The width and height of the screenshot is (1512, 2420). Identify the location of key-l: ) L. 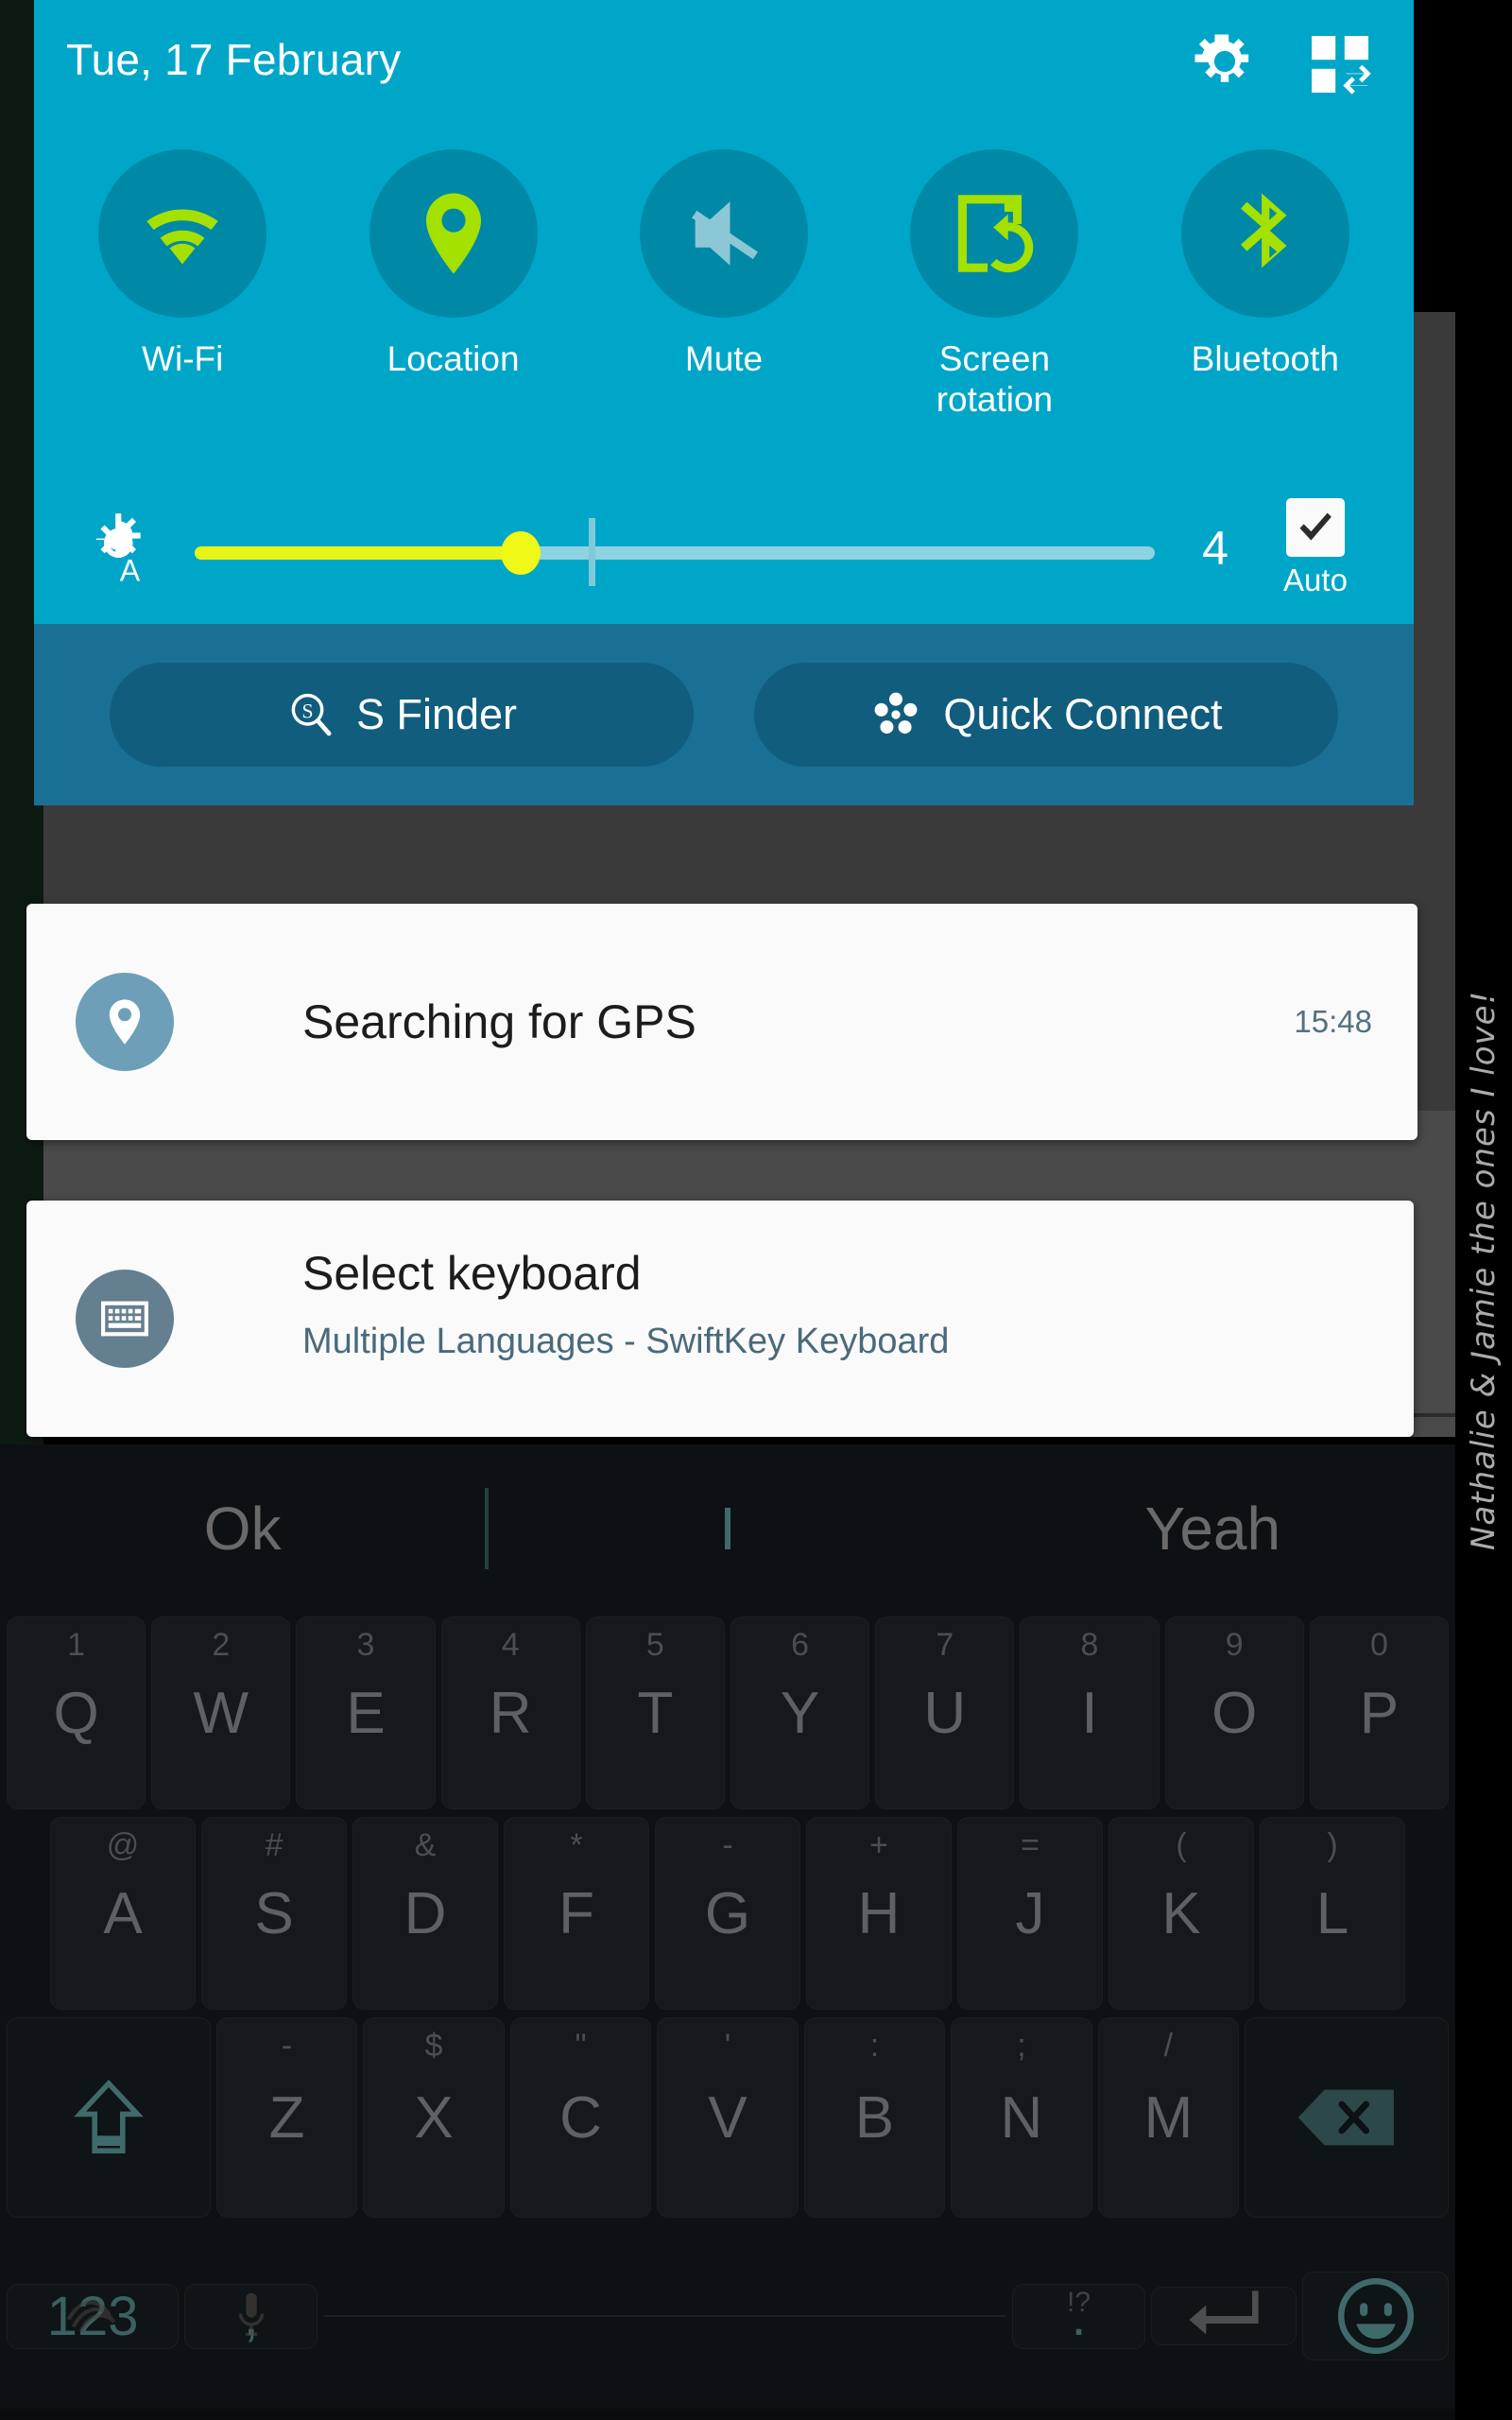
(1332, 1914).